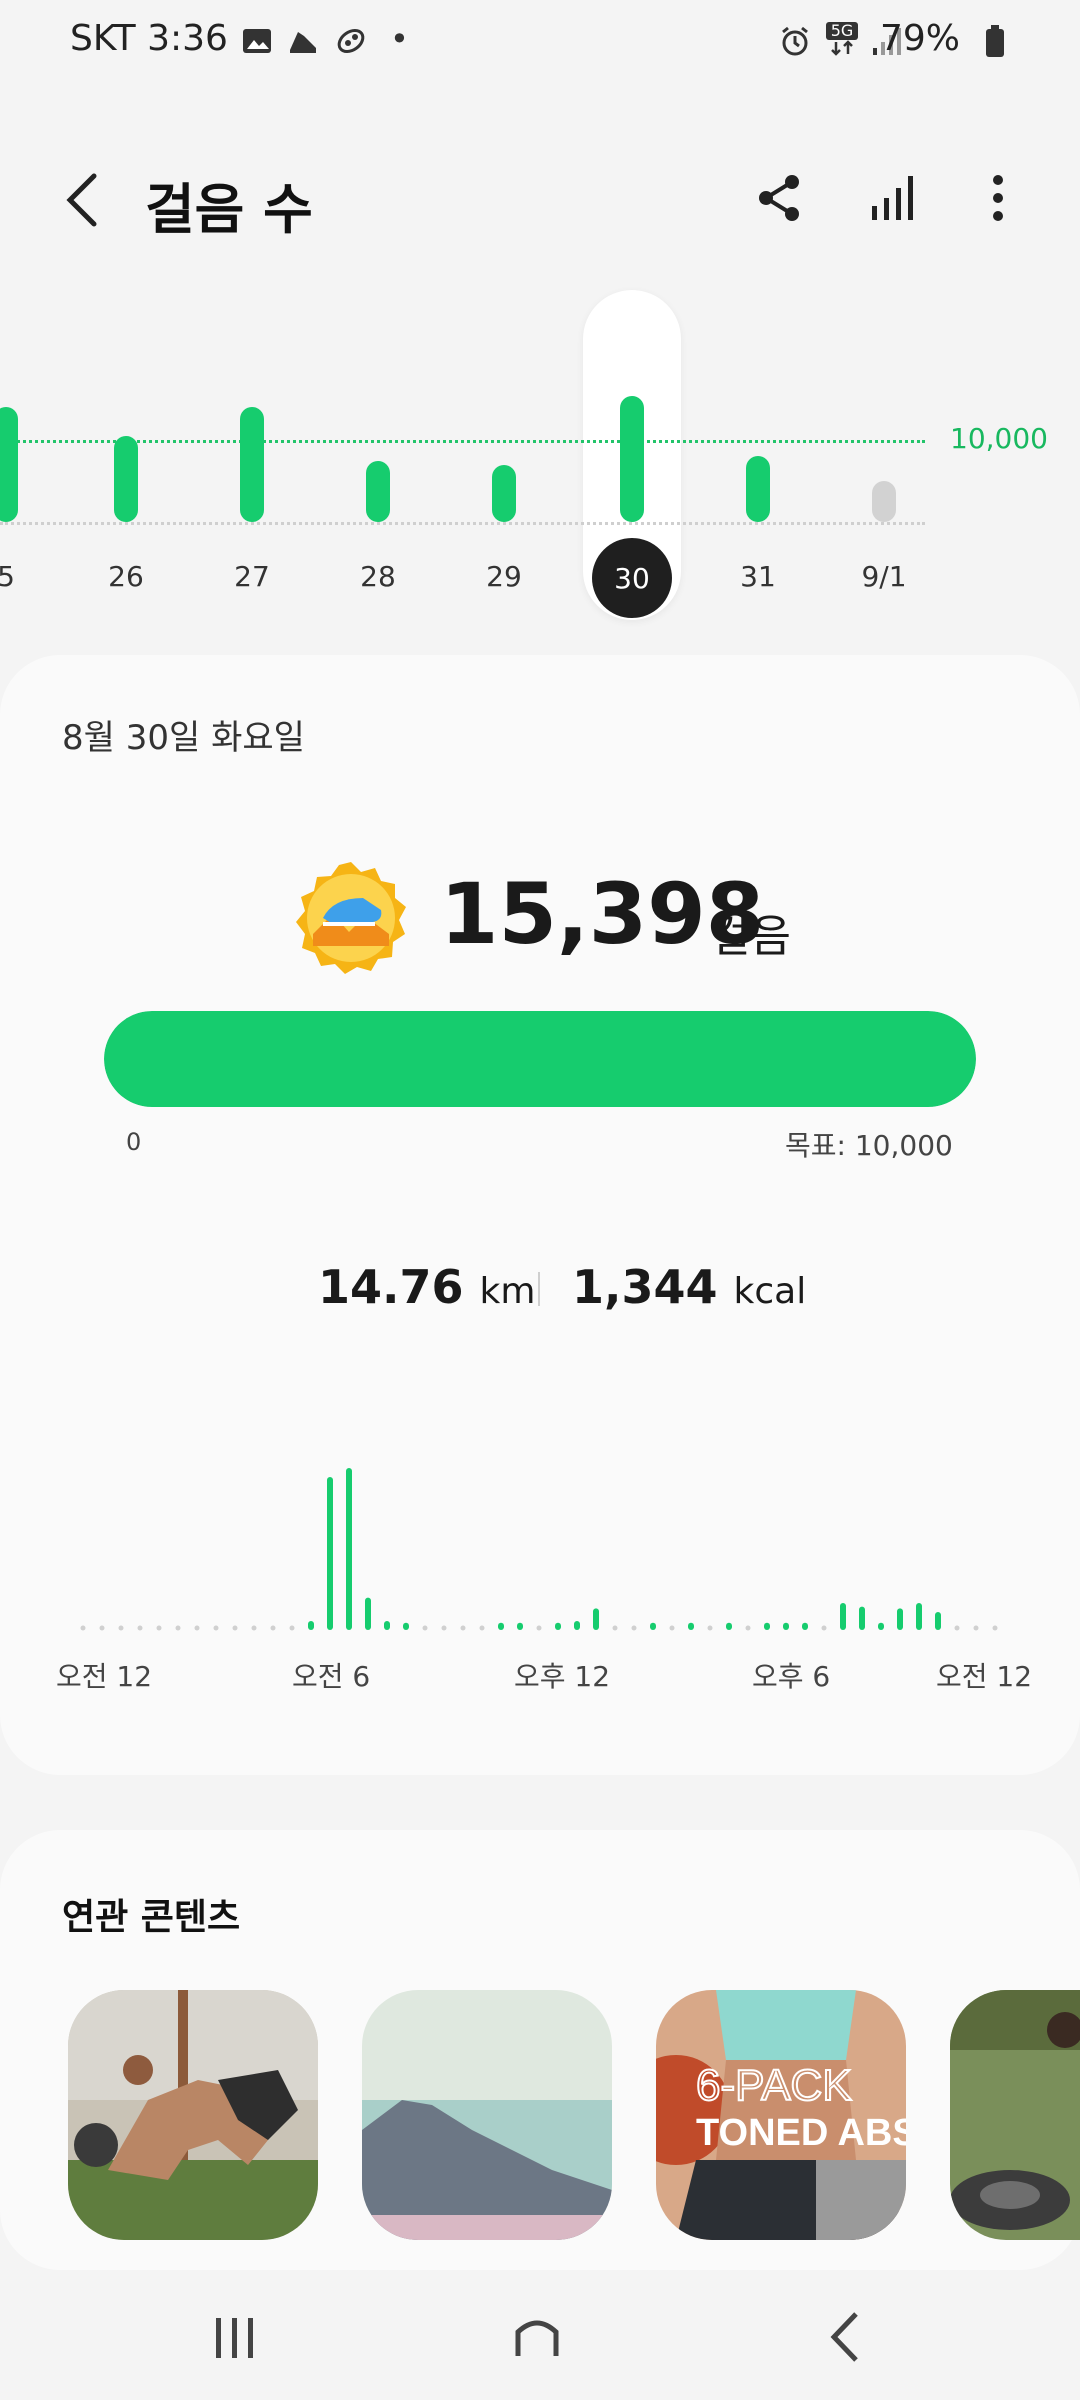 The width and height of the screenshot is (1080, 2400). I want to click on related-thumb-sea, so click(487, 2115).